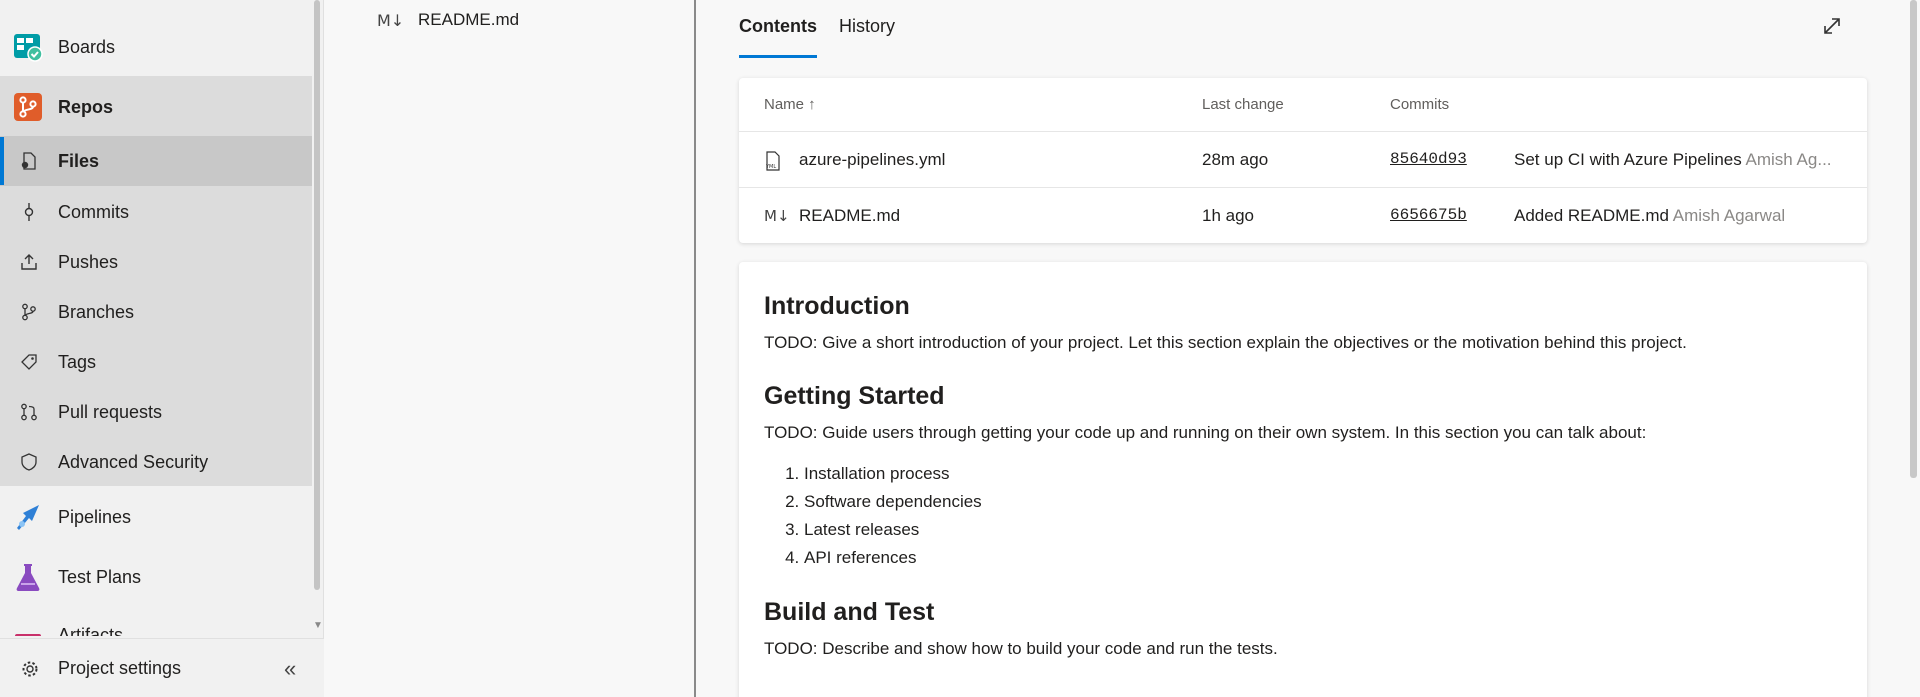  Describe the element at coordinates (1420, 104) in the screenshot. I see `column-header-commits: Commits` at that location.